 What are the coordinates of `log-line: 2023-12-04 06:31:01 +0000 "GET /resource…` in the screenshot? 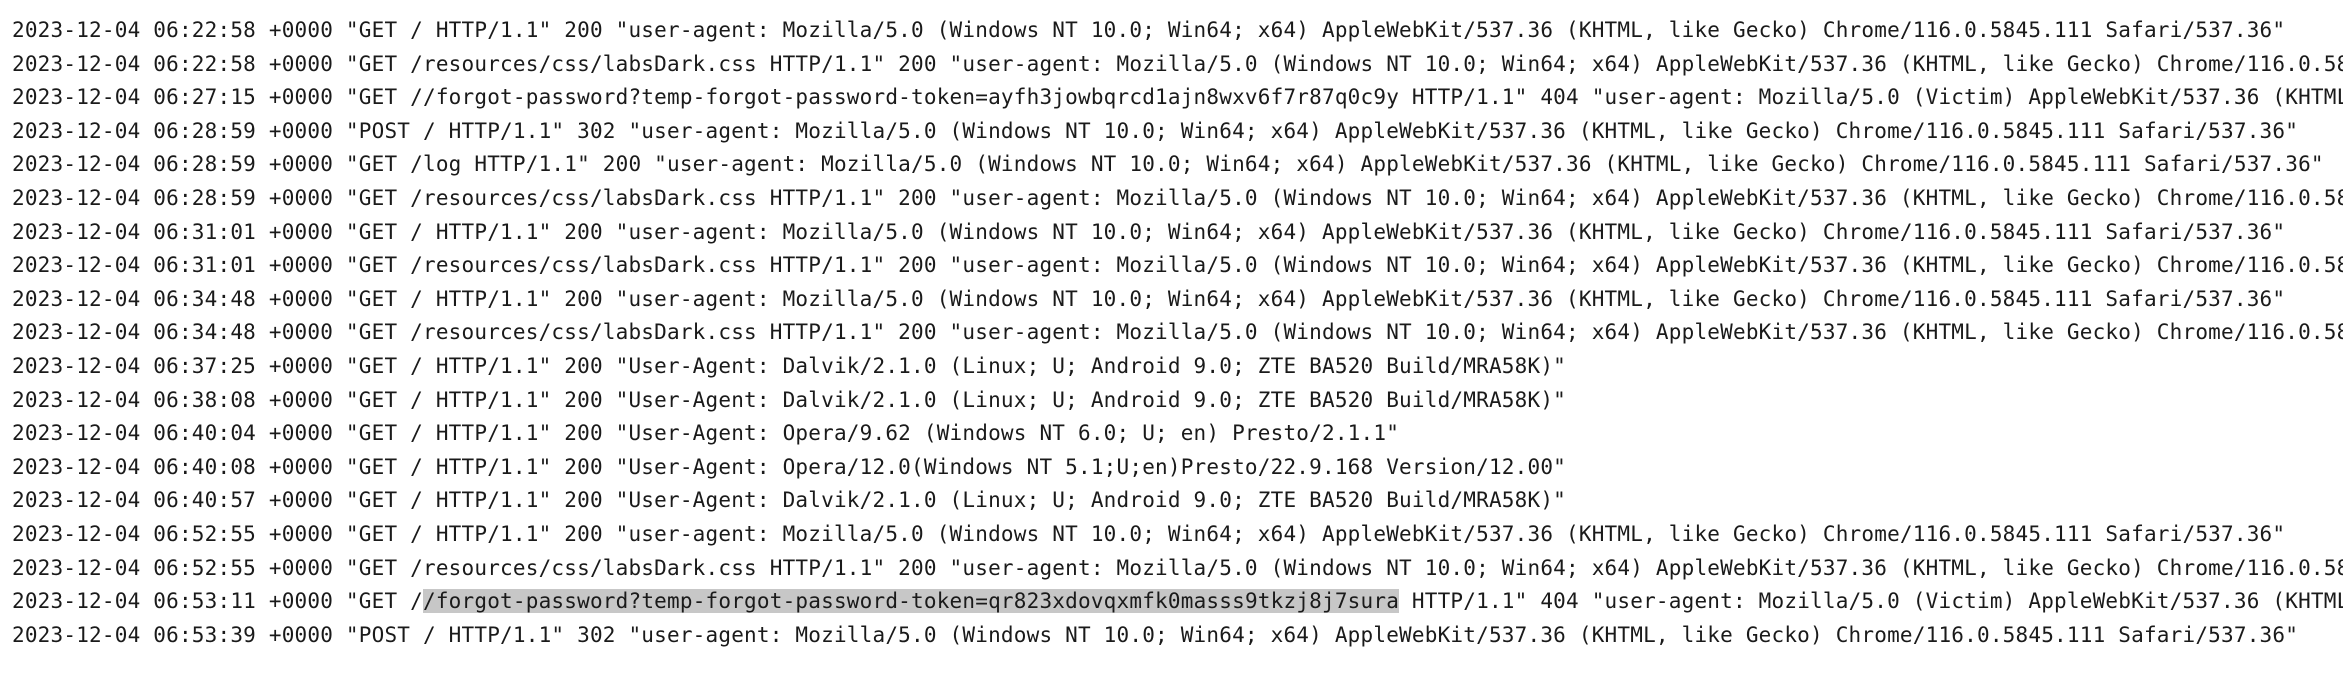 It's located at (1177, 266).